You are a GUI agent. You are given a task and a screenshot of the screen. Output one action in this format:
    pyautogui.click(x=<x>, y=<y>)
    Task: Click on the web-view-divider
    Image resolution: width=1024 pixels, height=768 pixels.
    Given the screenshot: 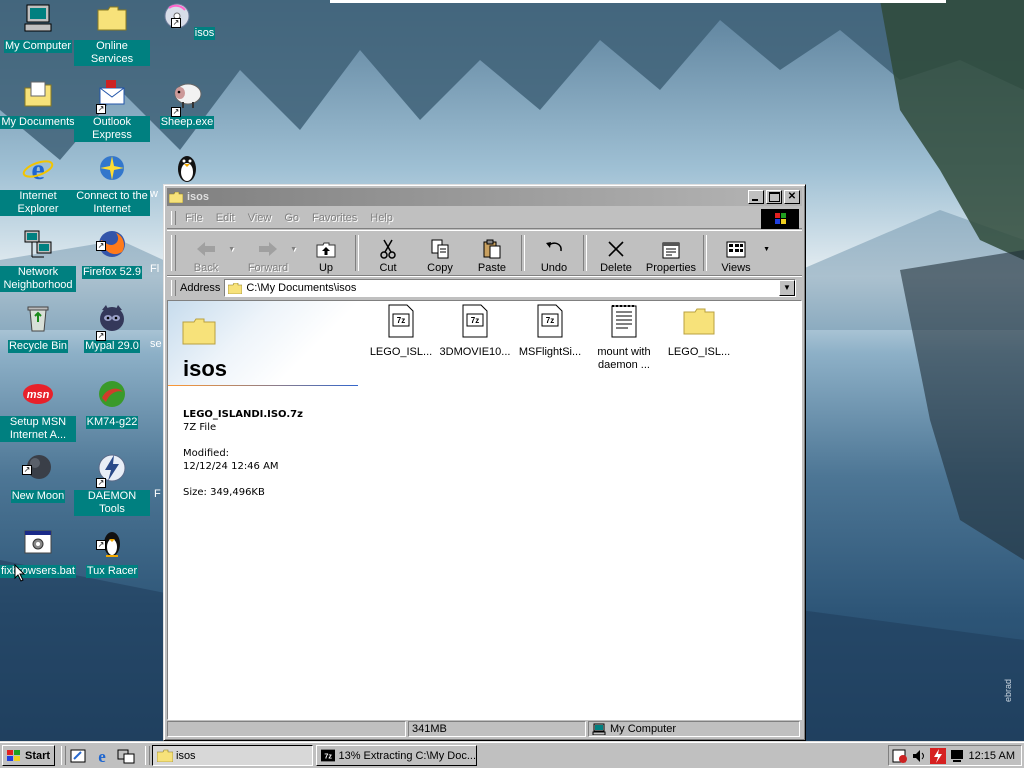 What is the action you would take?
    pyautogui.click(x=263, y=385)
    